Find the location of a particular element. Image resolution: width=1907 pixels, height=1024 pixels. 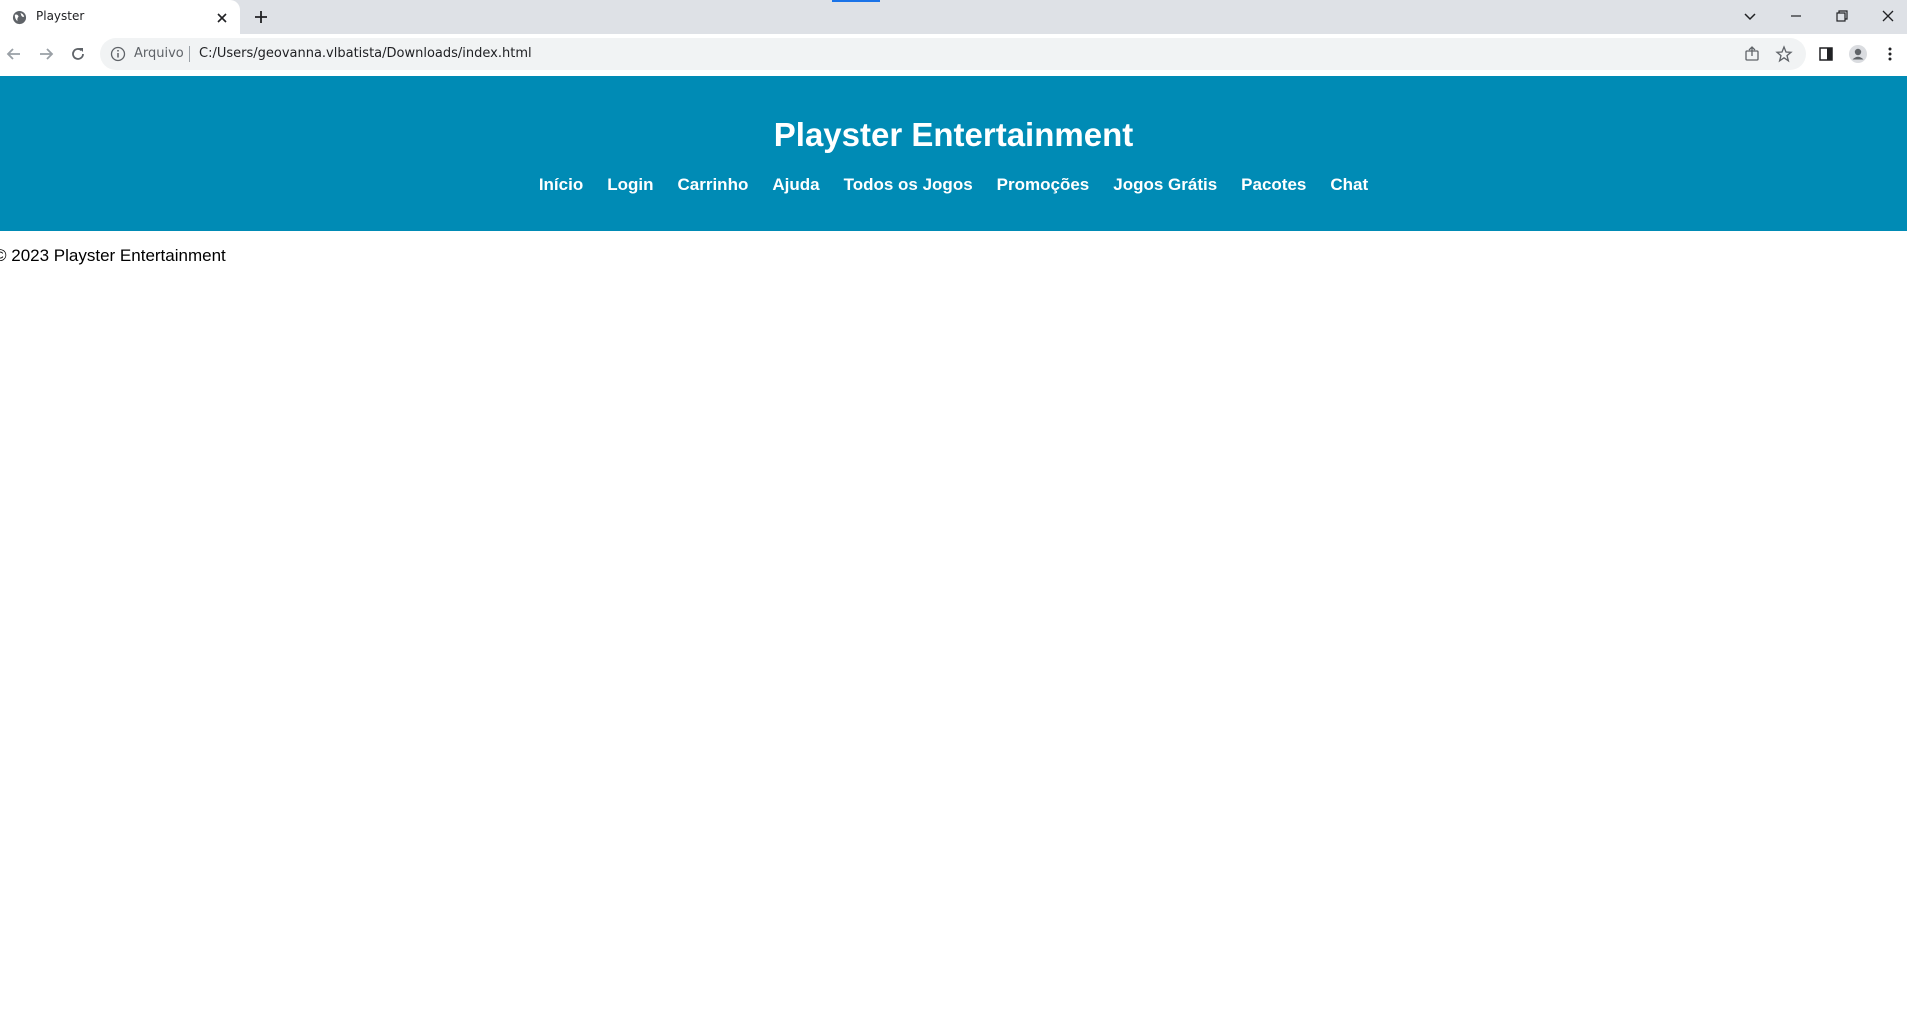

nav-link-ajuda: Ajuda is located at coordinates (795, 185).